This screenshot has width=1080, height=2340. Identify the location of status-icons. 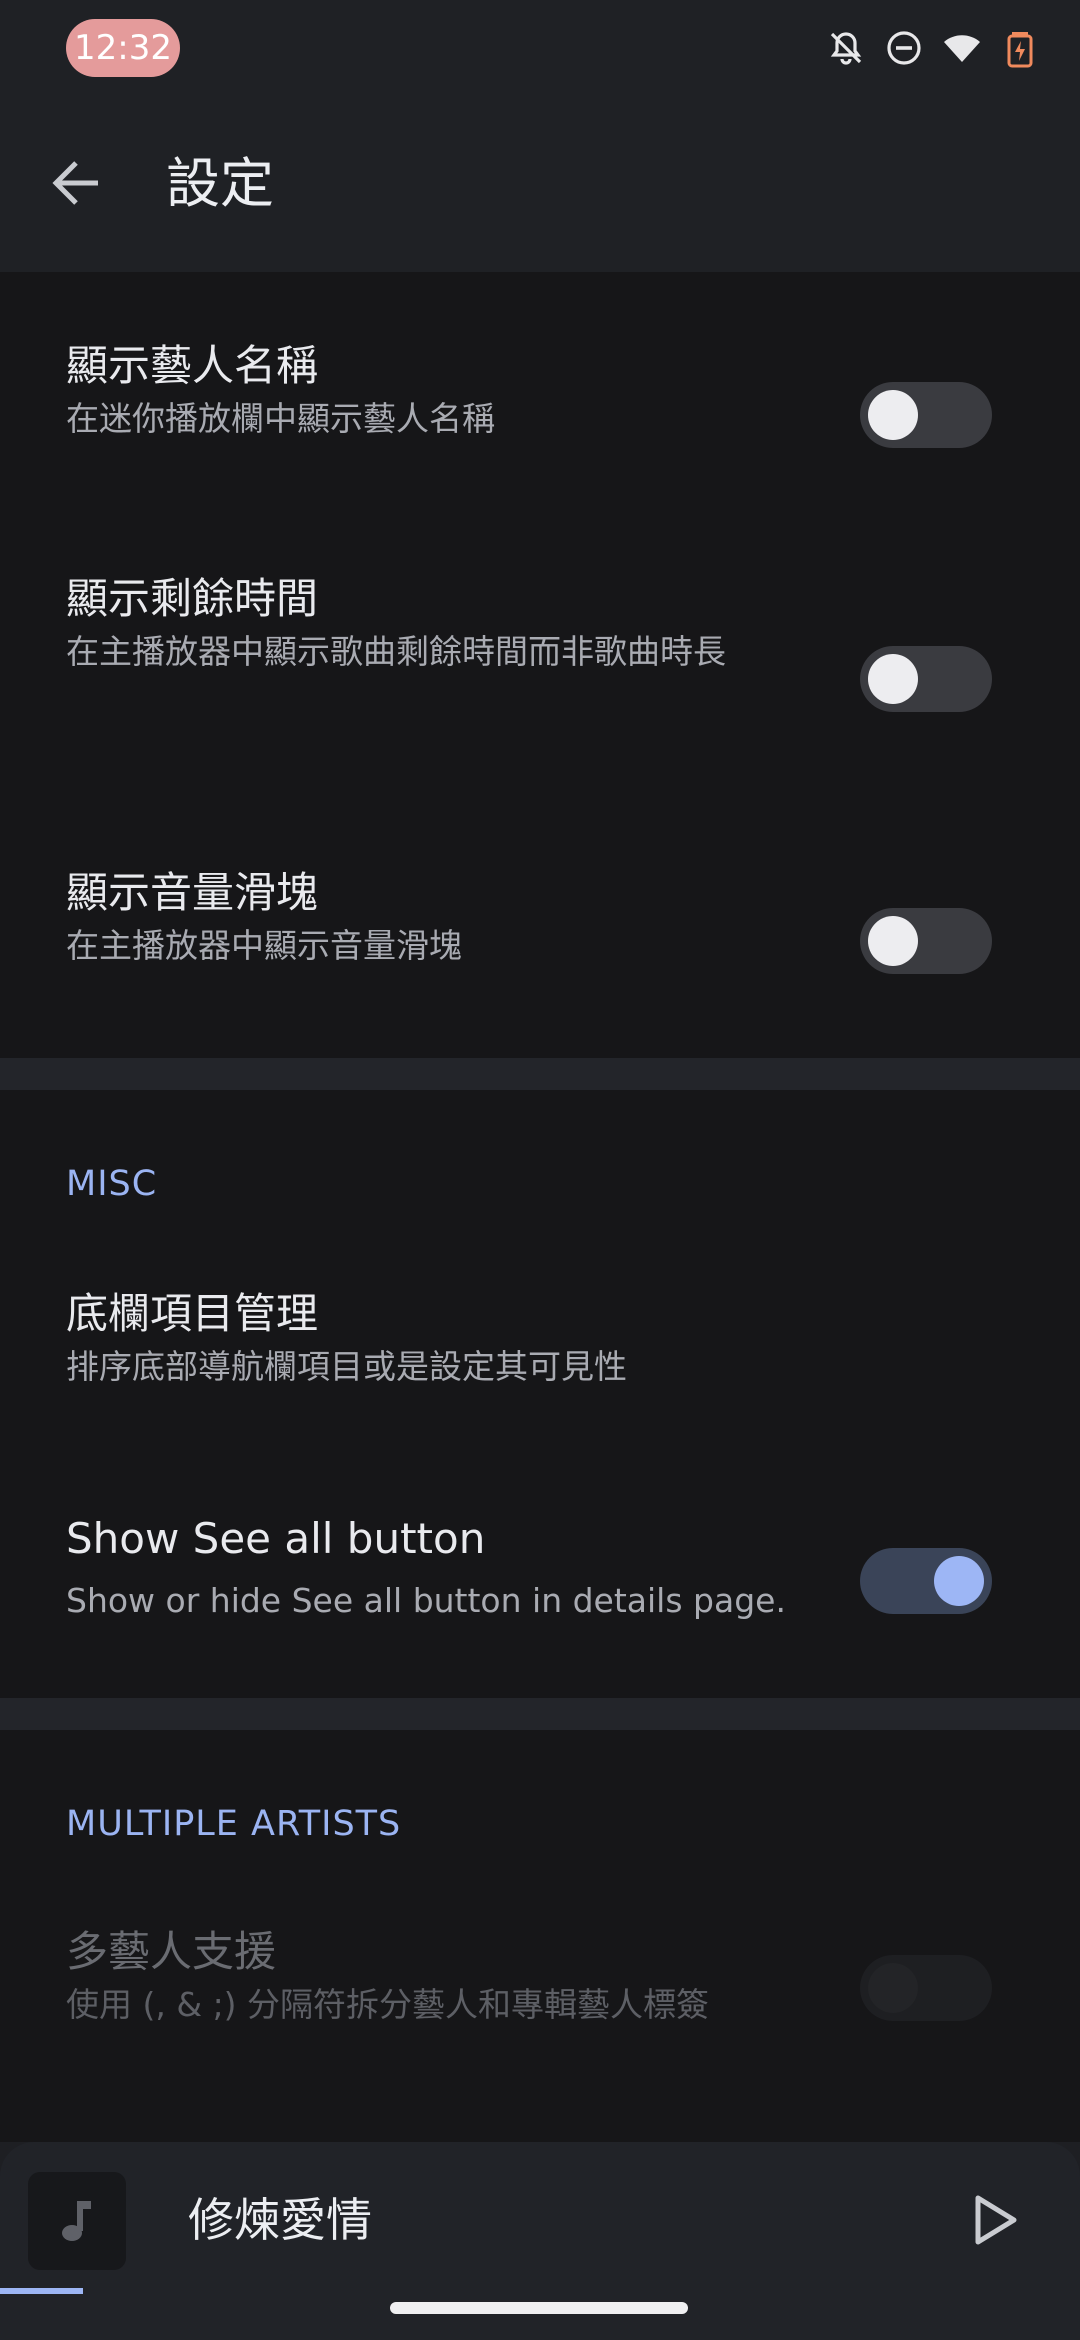
(933, 48).